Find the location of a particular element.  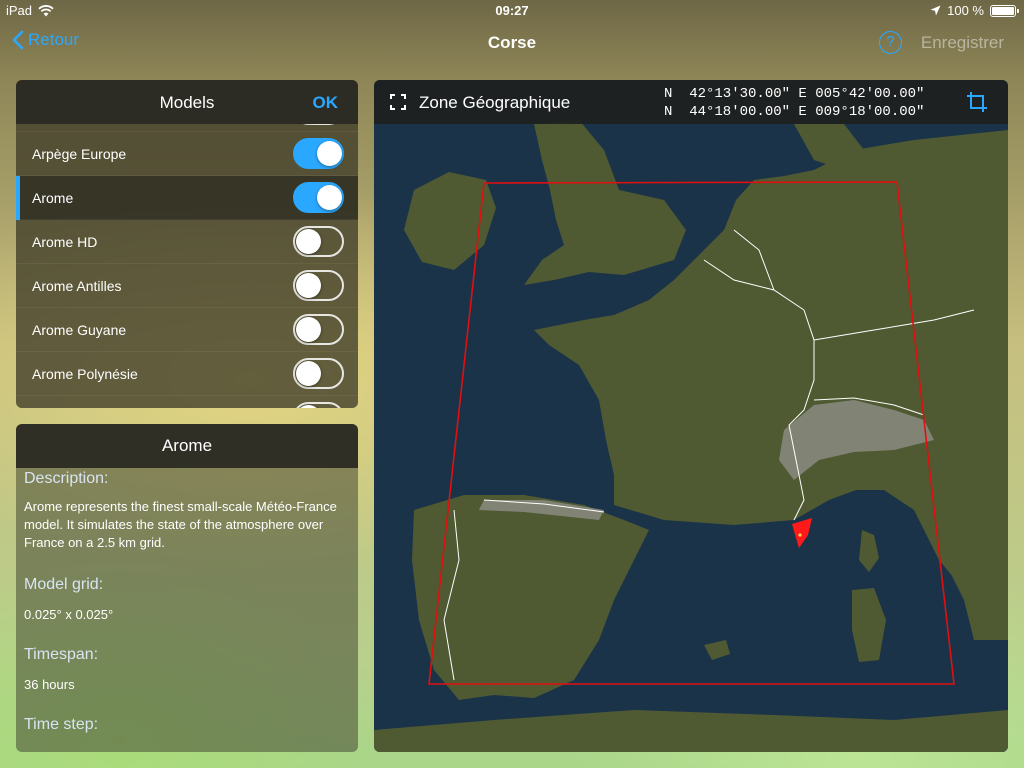

model-row: Arome Polynésie is located at coordinates (187, 374).